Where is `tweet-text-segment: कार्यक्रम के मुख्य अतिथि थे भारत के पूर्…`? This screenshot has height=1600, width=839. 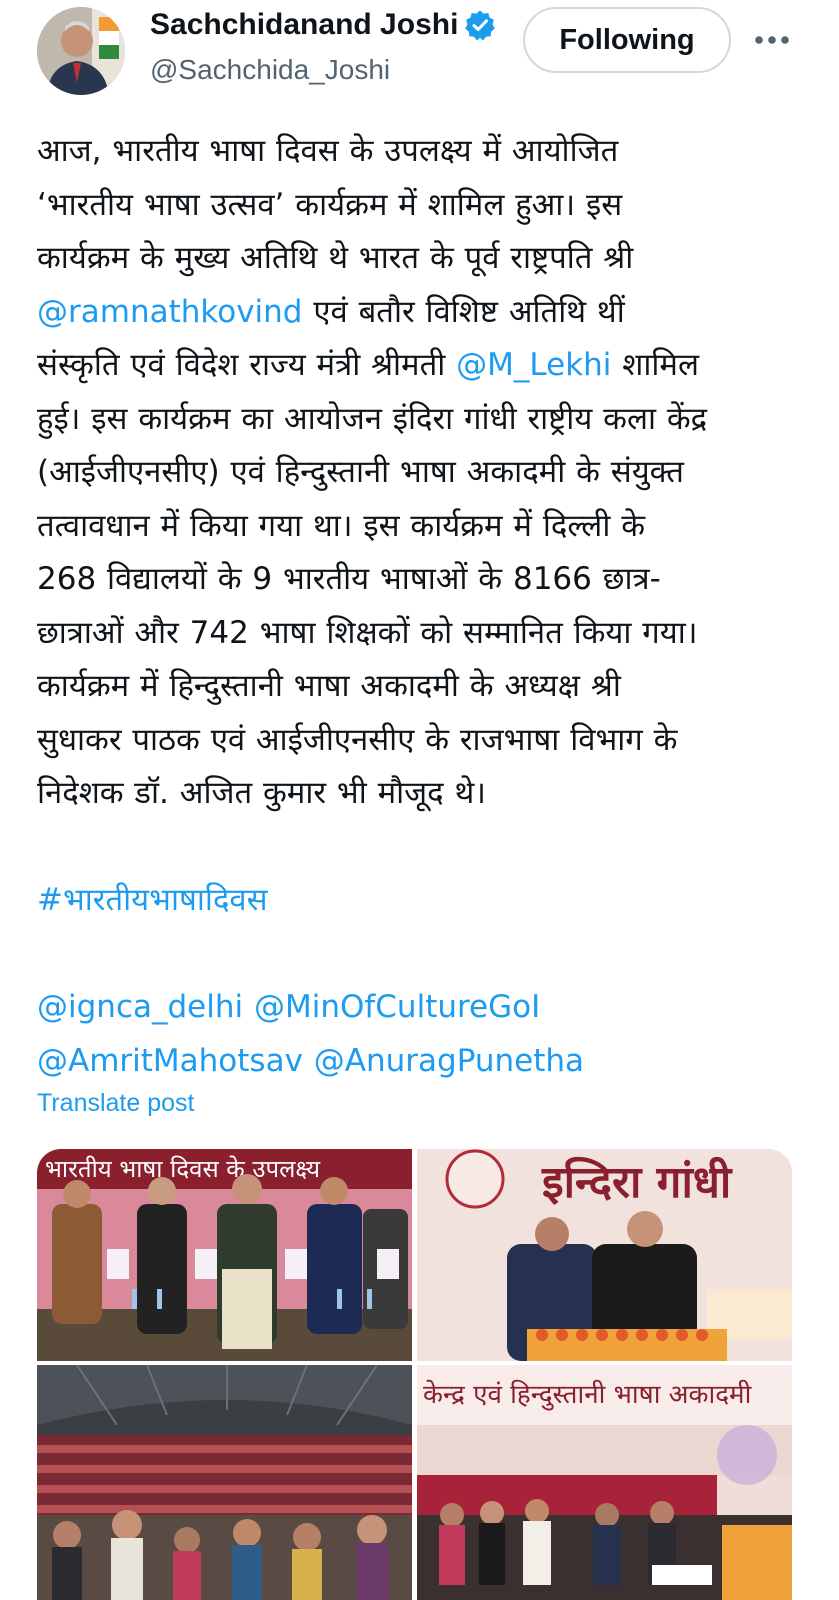
tweet-text-segment: कार्यक्रम के मुख्य अतिथि थे भारत के पूर्… is located at coordinates (335, 258).